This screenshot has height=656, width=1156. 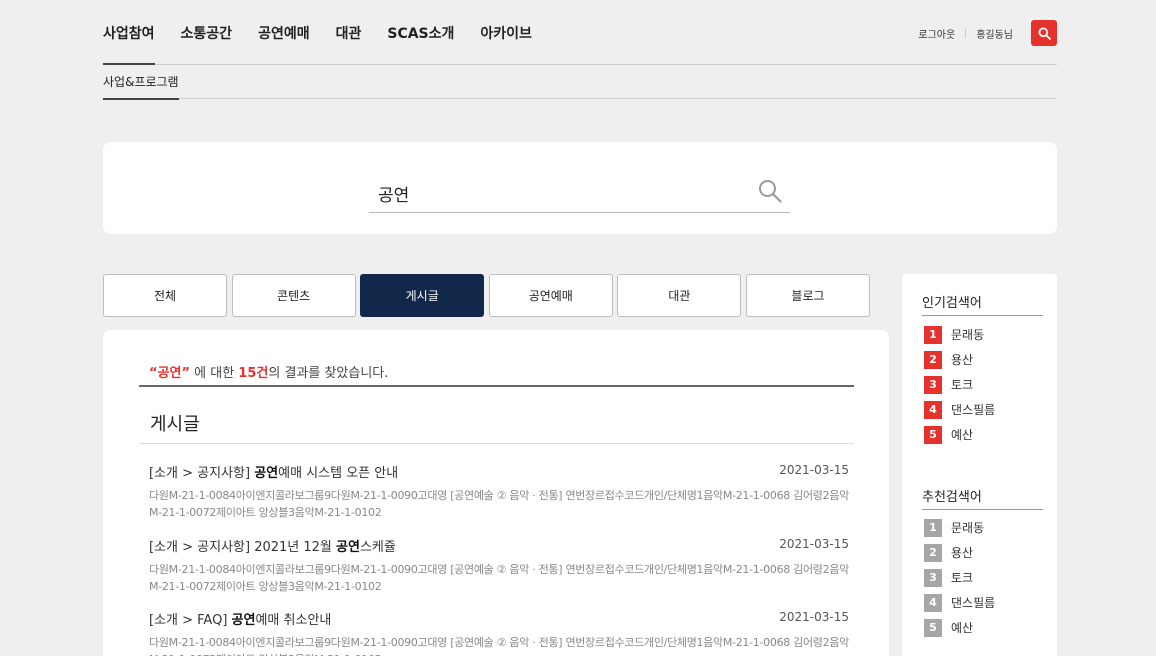 What do you see at coordinates (982, 498) in the screenshot?
I see `recommended-keywords-heading: 추천검색어` at bounding box center [982, 498].